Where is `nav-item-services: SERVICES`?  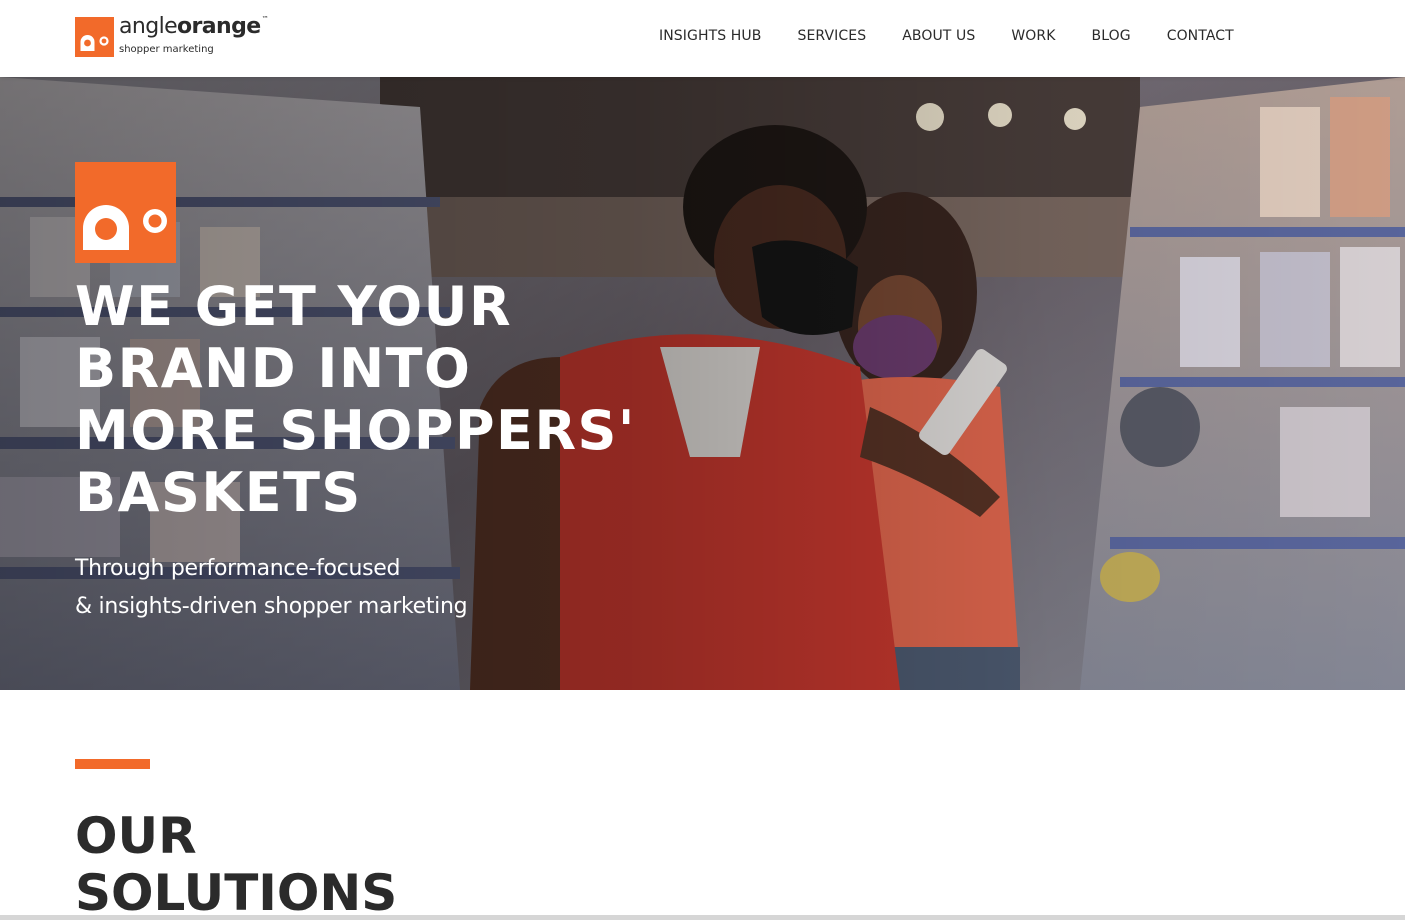 nav-item-services: SERVICES is located at coordinates (831, 36).